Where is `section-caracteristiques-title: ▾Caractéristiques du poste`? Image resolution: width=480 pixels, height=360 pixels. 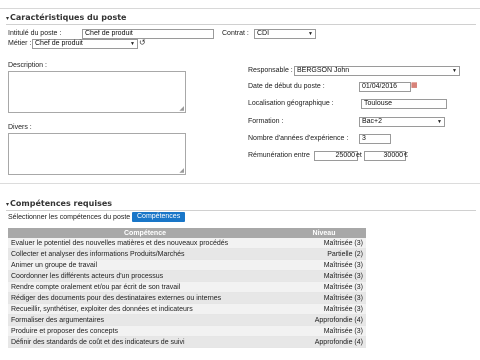 section-caracteristiques-title: ▾Caractéristiques du poste is located at coordinates (66, 17).